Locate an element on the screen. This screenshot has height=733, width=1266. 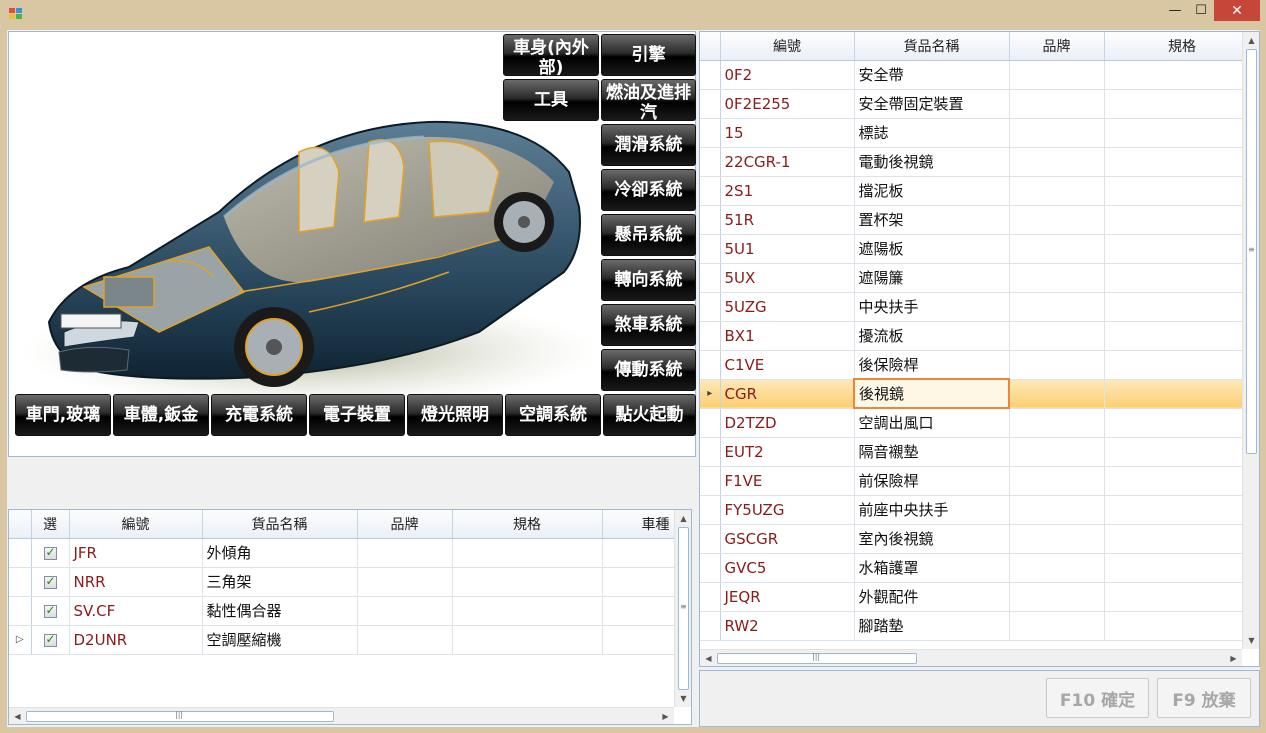
name-cell: 前保險桿 is located at coordinates (932, 481).